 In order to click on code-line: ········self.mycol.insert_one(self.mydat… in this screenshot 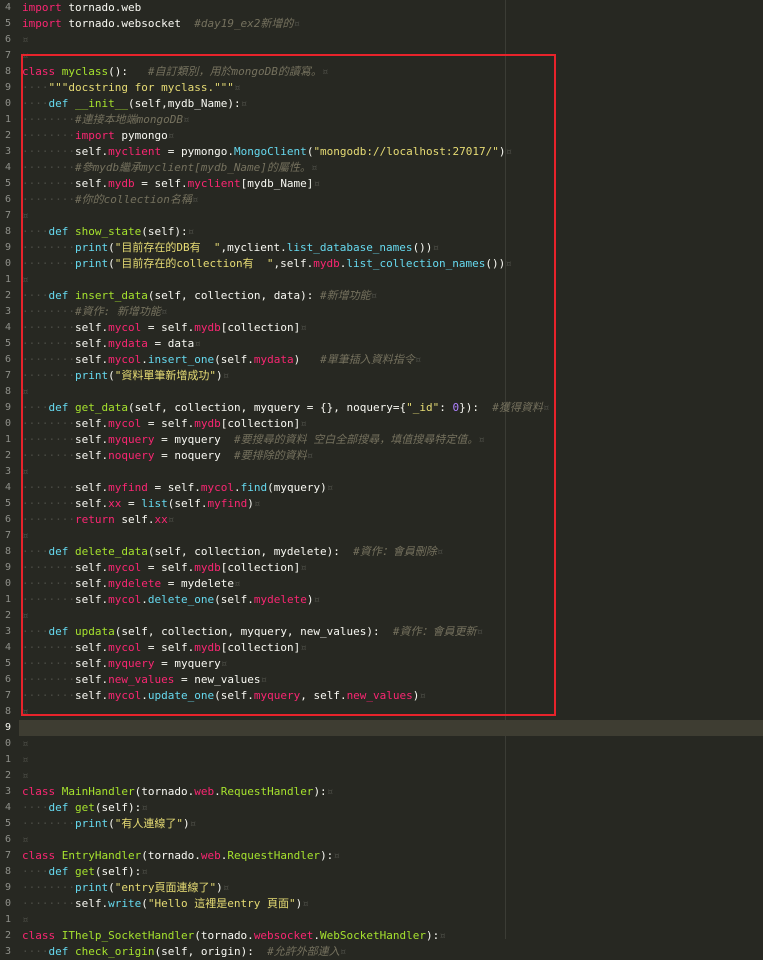, I will do `click(392, 360)`.